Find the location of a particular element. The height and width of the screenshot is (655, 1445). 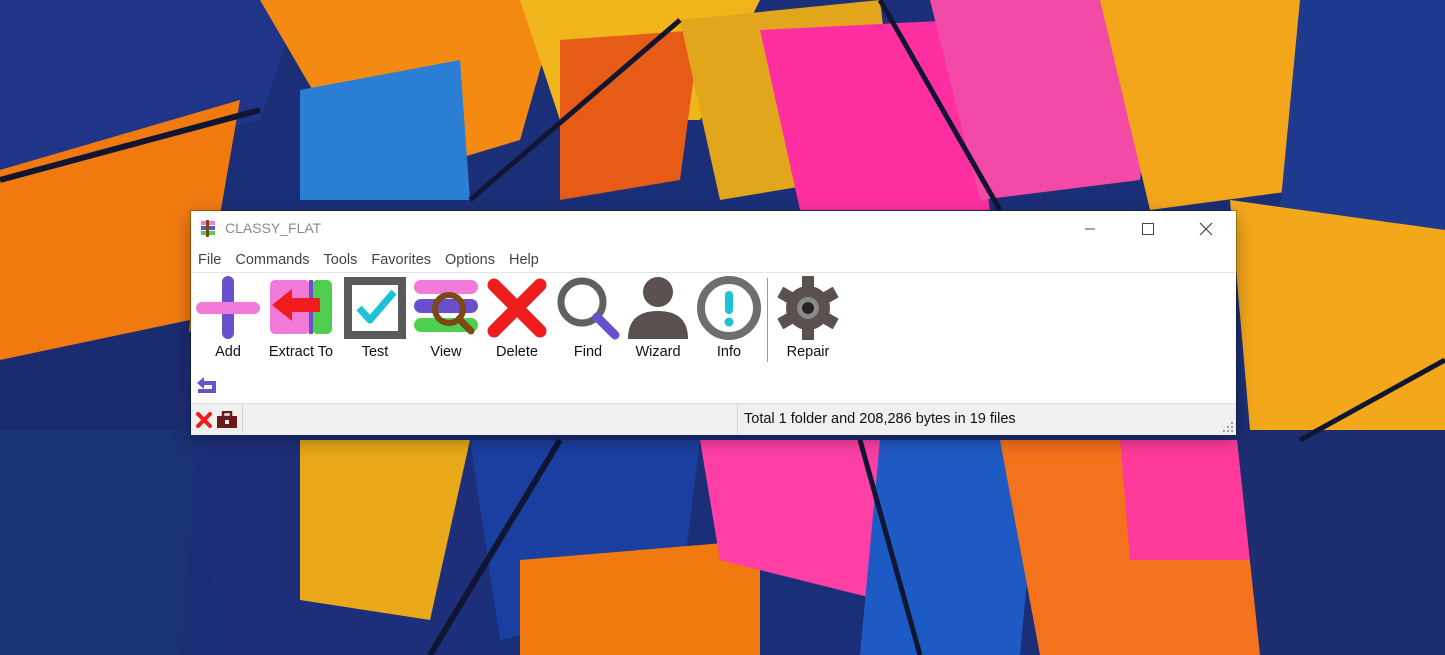

resize-grip-icon is located at coordinates (1228, 427).